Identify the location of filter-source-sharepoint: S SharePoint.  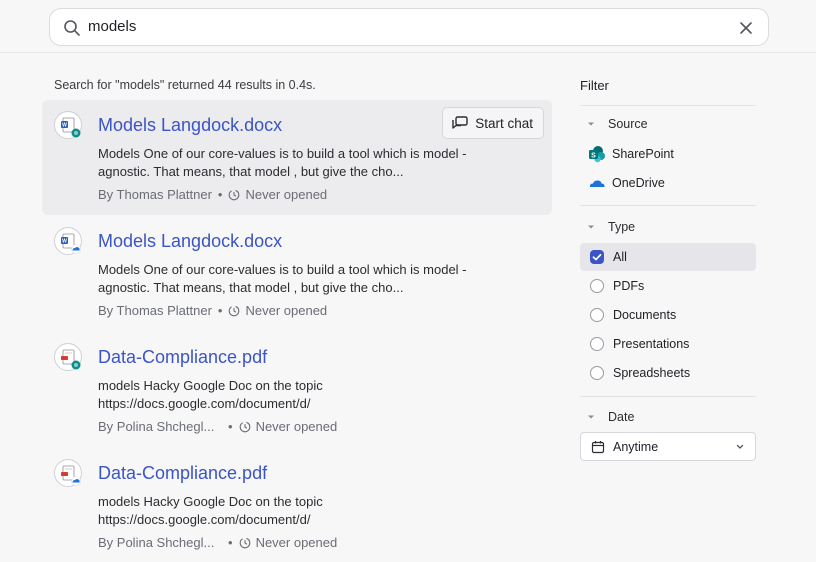
(631, 154).